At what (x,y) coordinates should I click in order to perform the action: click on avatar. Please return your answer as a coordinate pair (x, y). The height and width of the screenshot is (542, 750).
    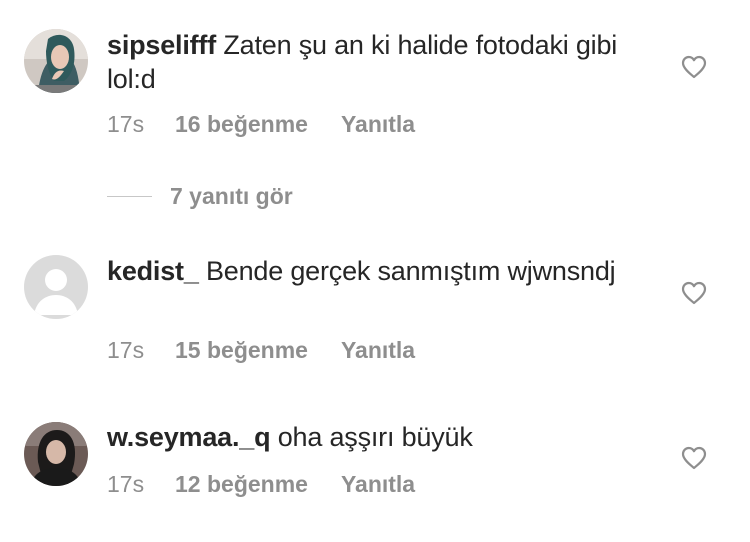
    Looking at the image, I should click on (56, 454).